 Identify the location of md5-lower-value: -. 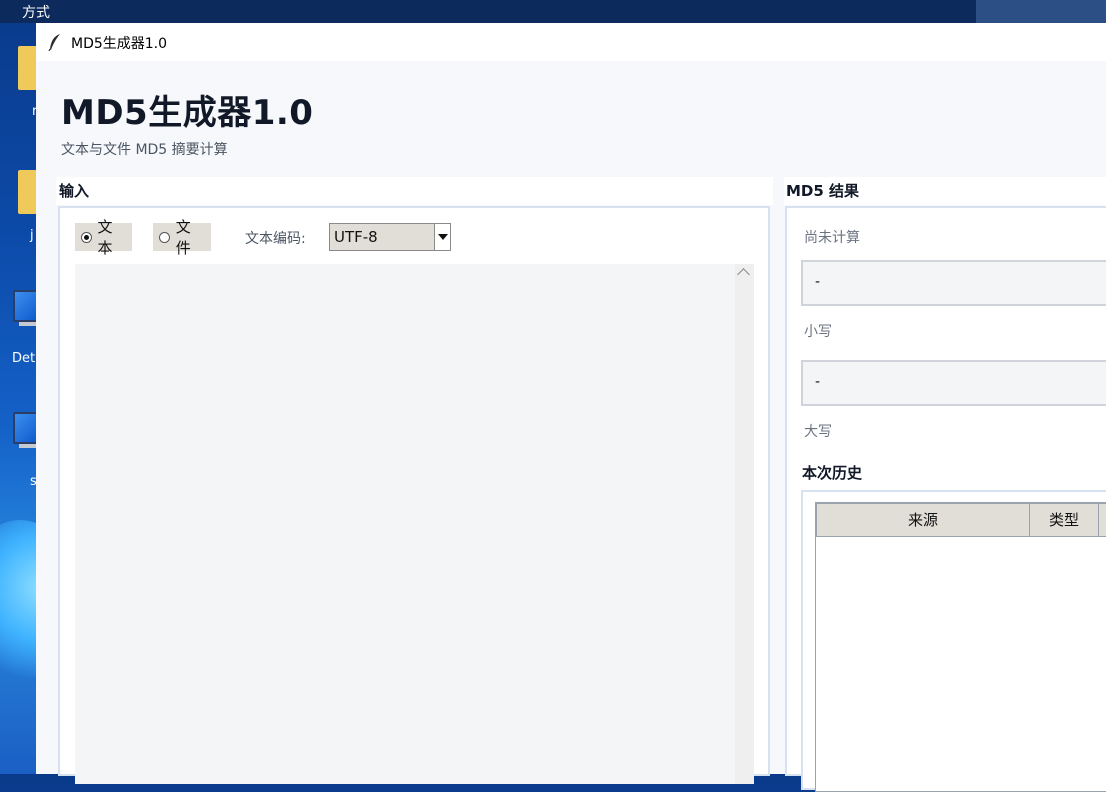
(818, 282).